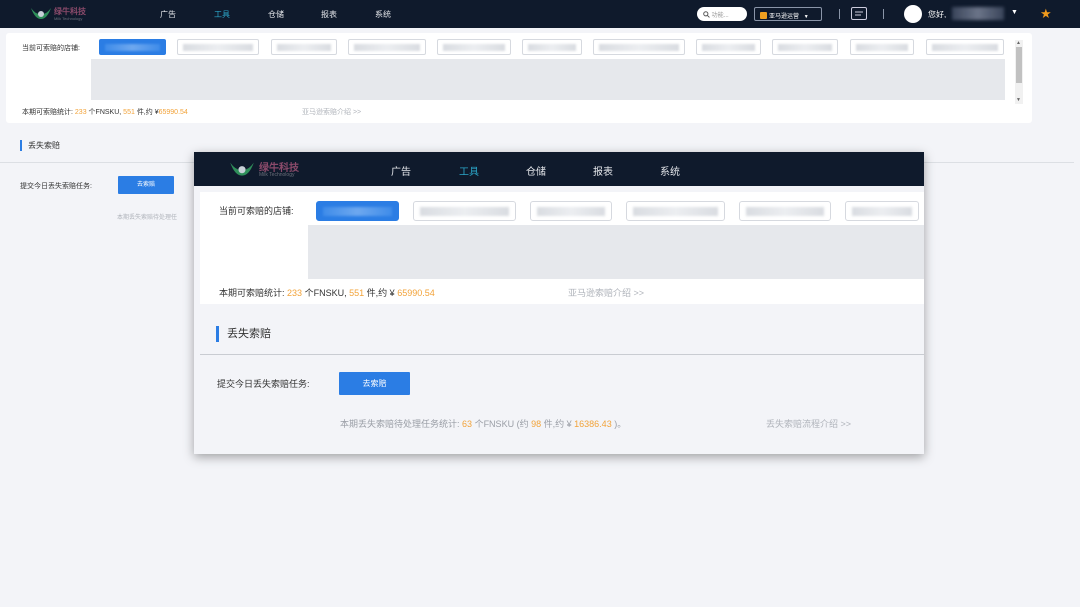  What do you see at coordinates (467, 424) in the screenshot?
I see `pending-sku-count: 63` at bounding box center [467, 424].